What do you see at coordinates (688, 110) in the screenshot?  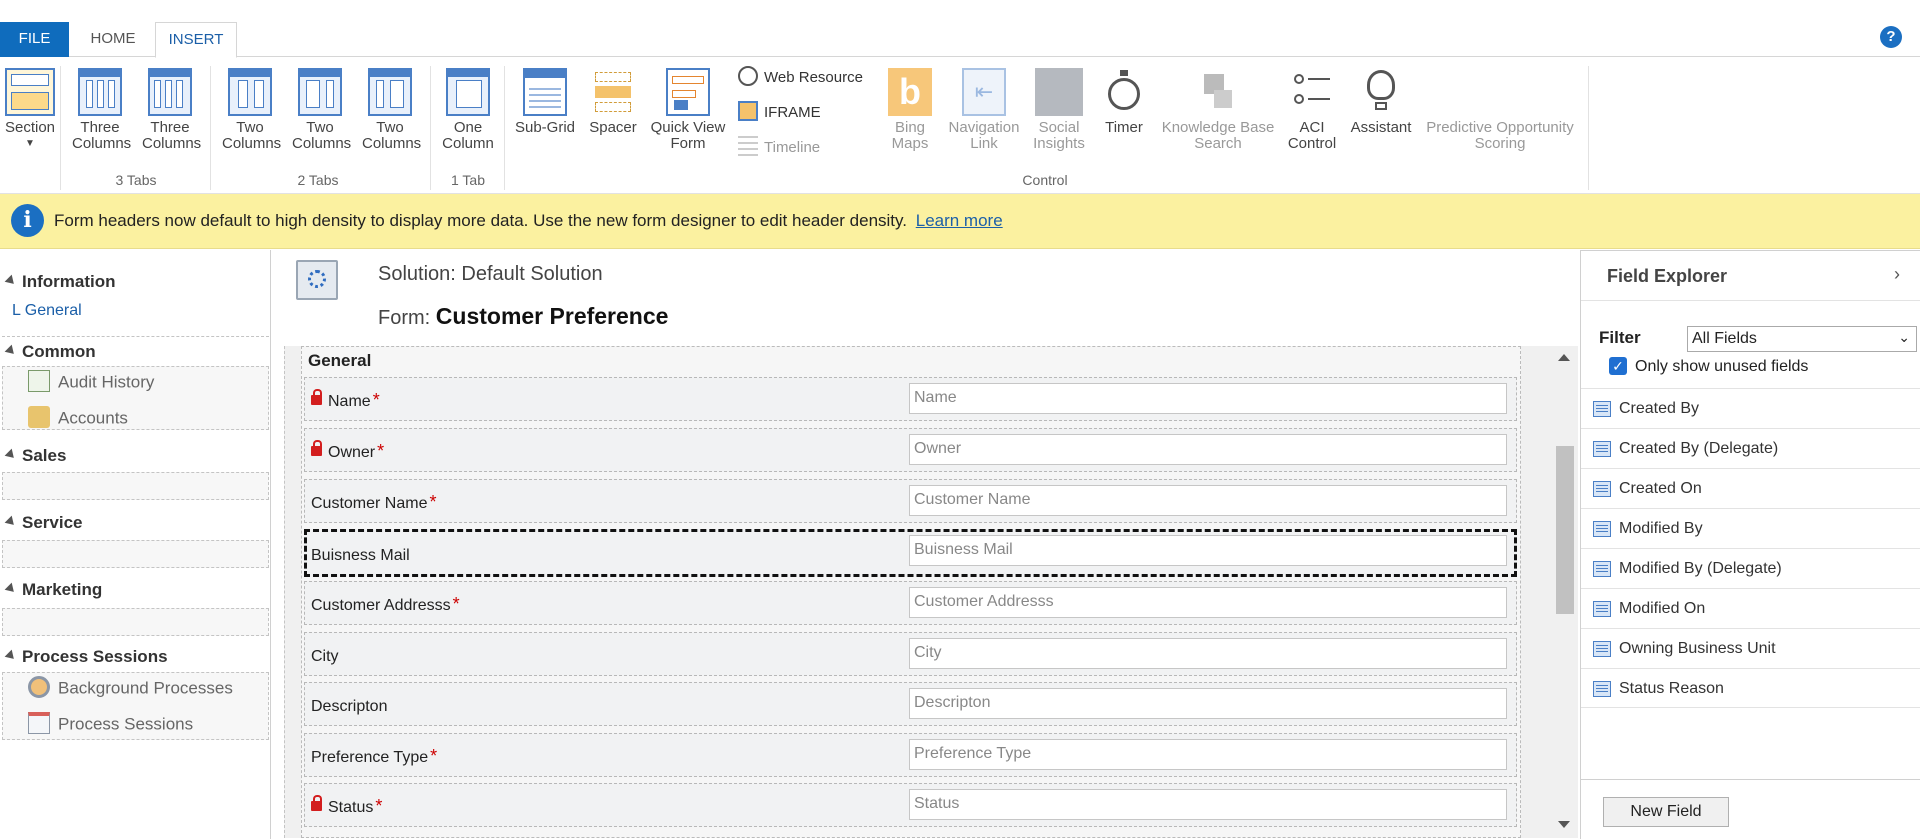 I see `quick-view-form-button: Quick View Form` at bounding box center [688, 110].